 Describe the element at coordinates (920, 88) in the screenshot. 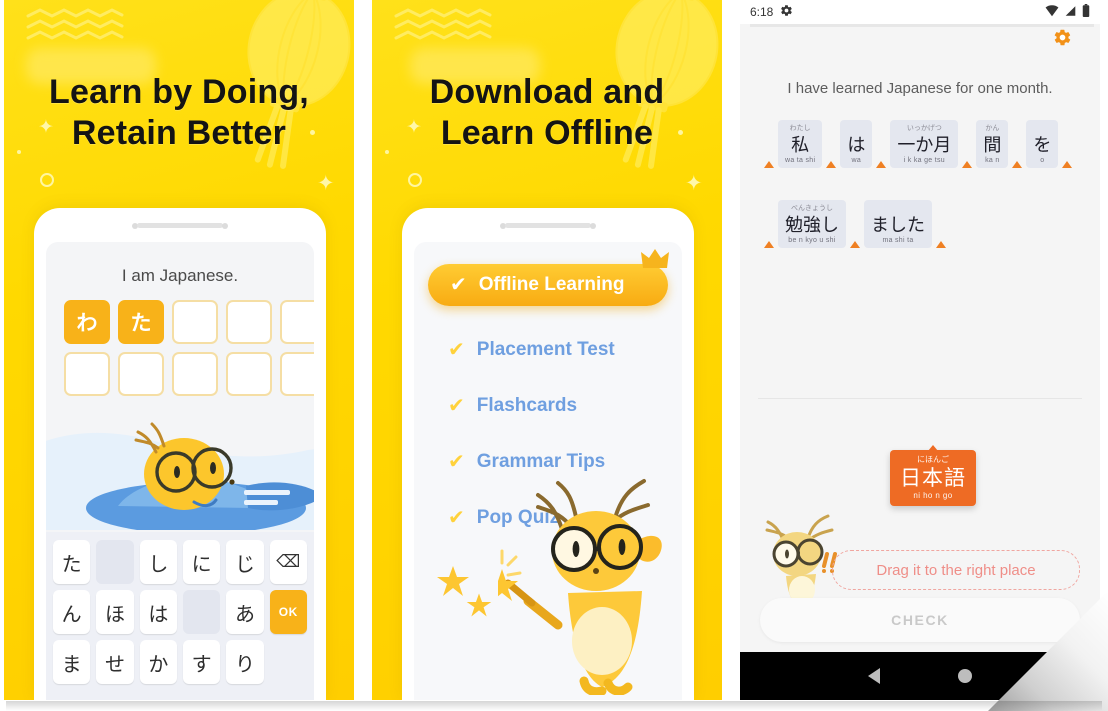

I see `question-sentence: I have learned Japanese for one month.` at that location.